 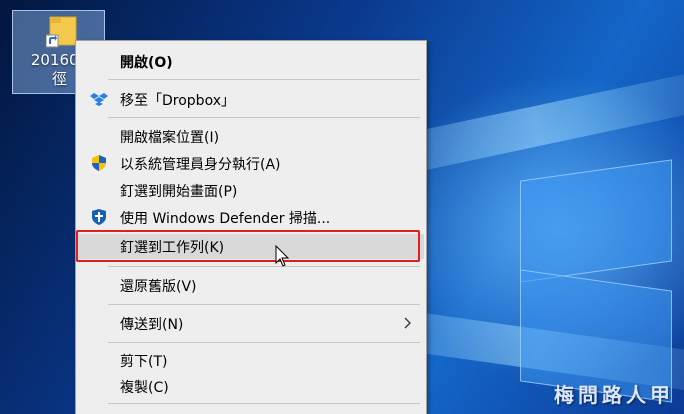 What do you see at coordinates (200, 165) in the screenshot?
I see `menu-item-label: 以系統管理員身分執行(A)` at bounding box center [200, 165].